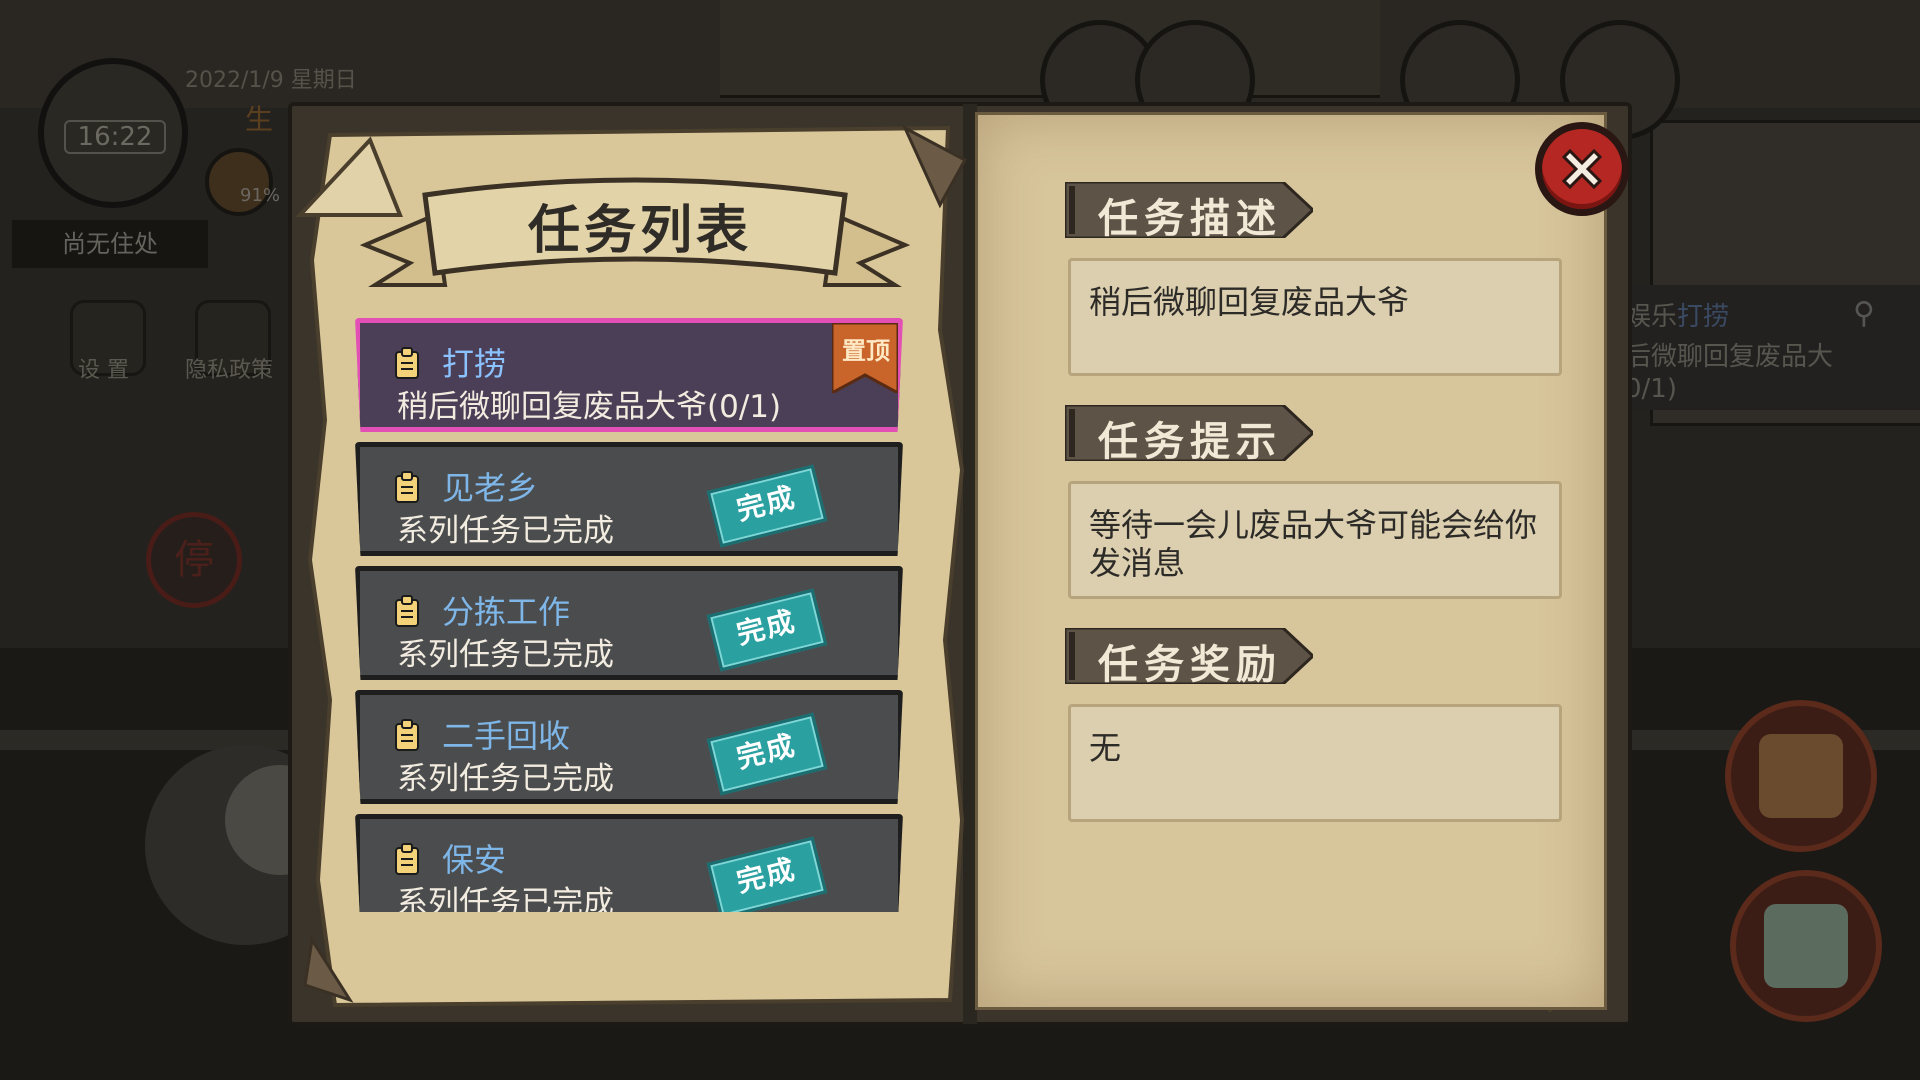  Describe the element at coordinates (490, 488) in the screenshot. I see `task-name: 见老乡` at that location.